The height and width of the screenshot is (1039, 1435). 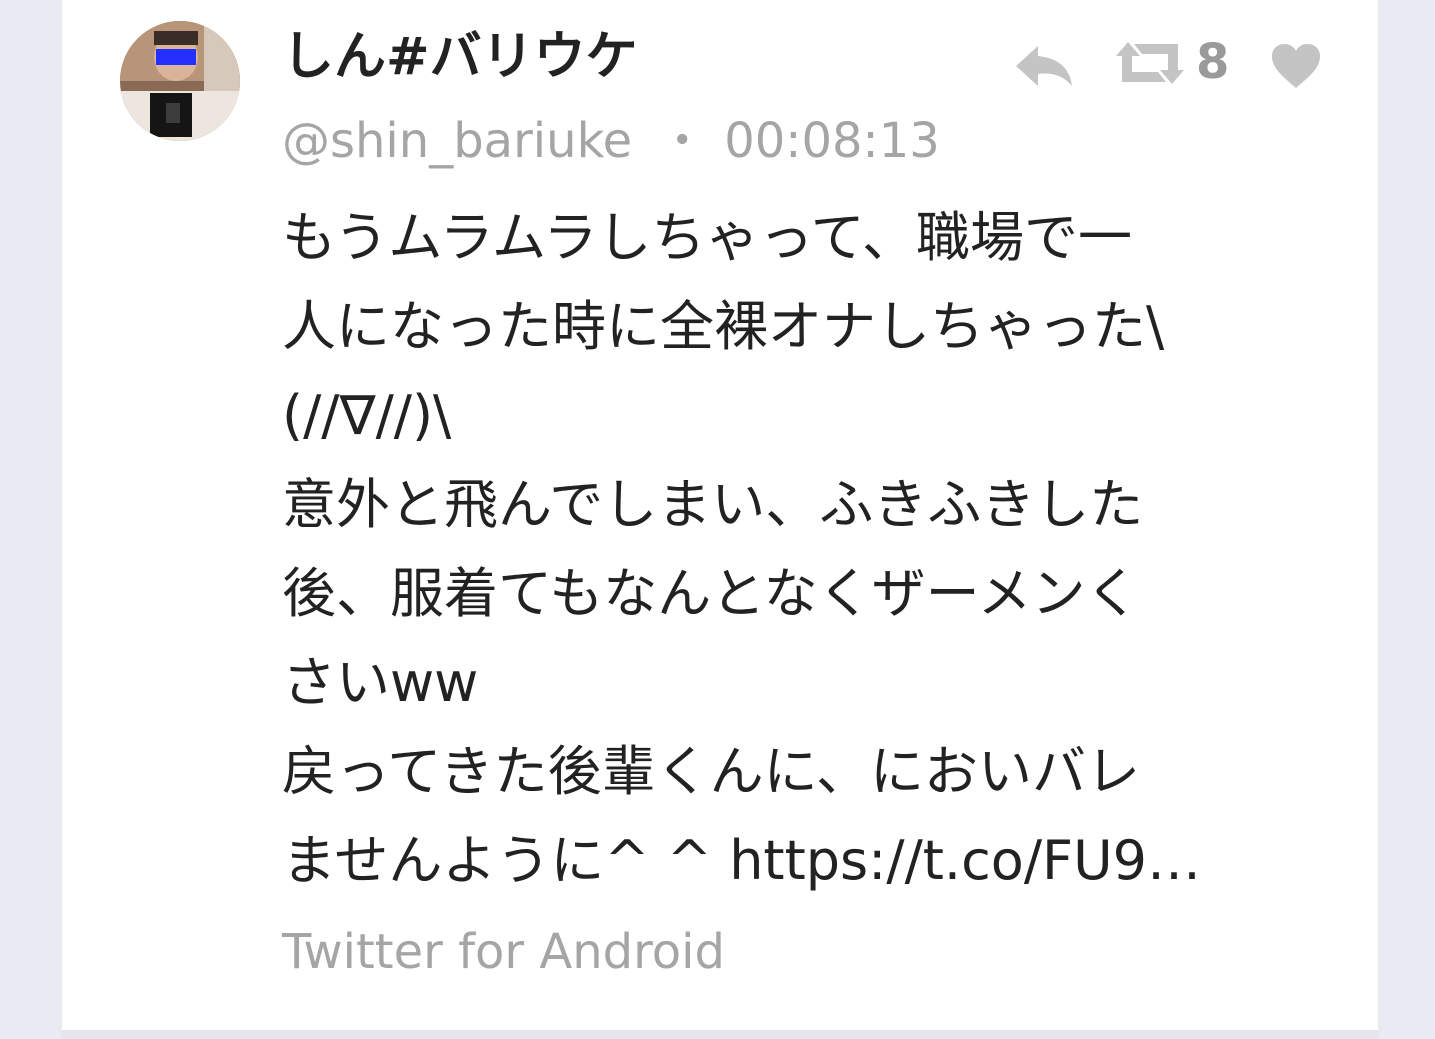 What do you see at coordinates (832, 141) in the screenshot?
I see `tweet-timestamp: 00:08:13` at bounding box center [832, 141].